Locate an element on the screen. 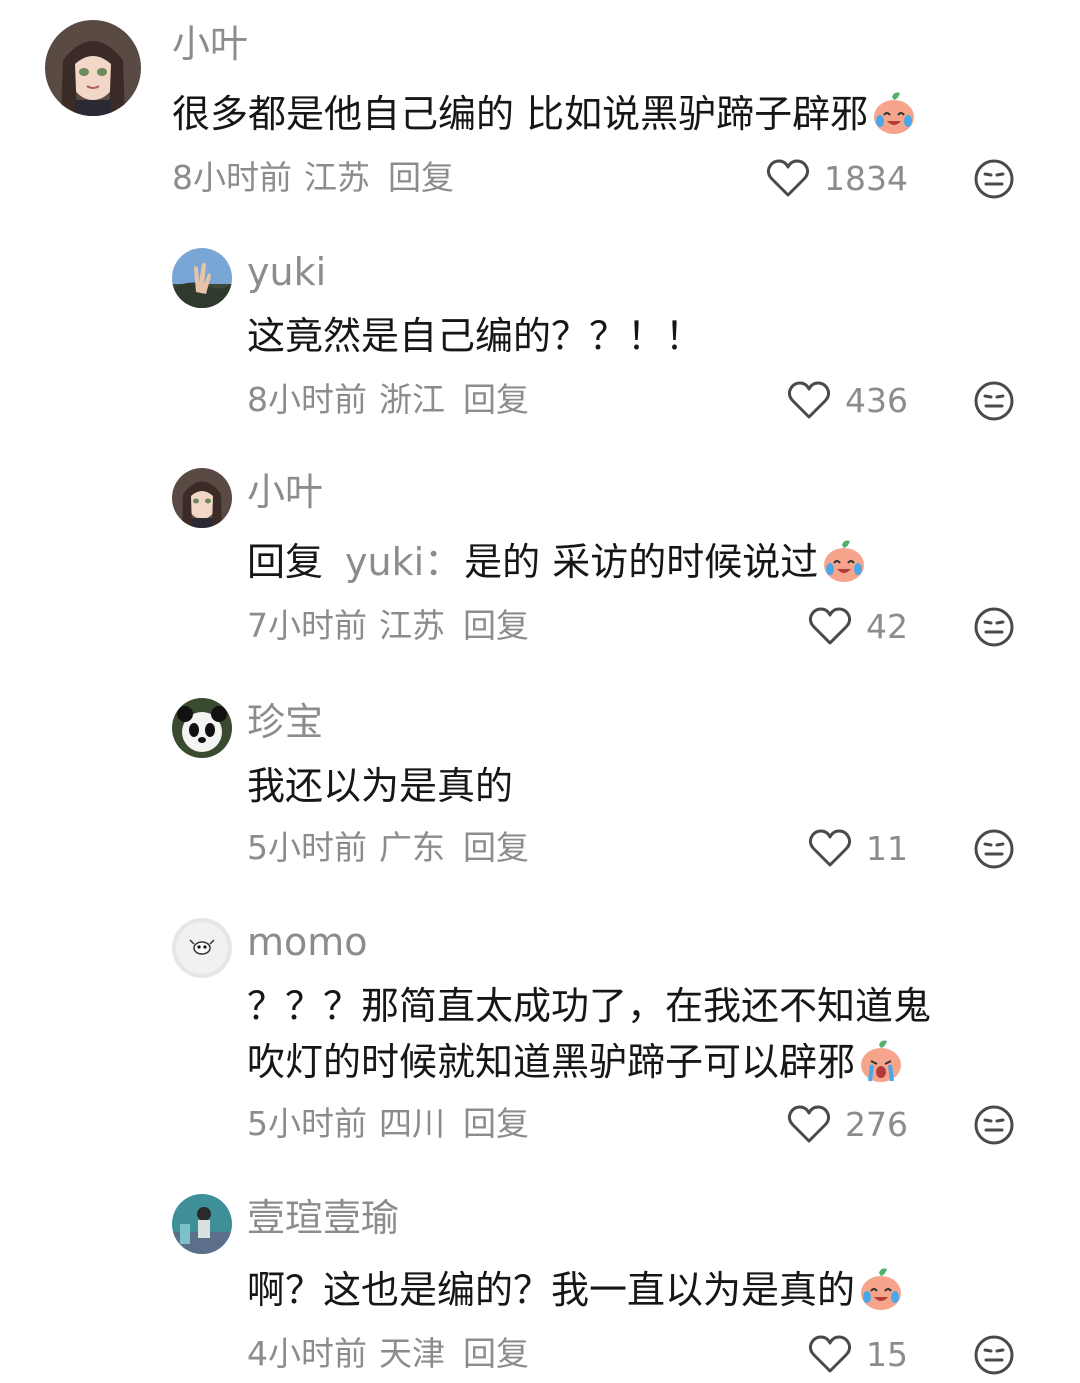  comment-text-body: 这竟然是自己编的？？！！ is located at coordinates (475, 336).